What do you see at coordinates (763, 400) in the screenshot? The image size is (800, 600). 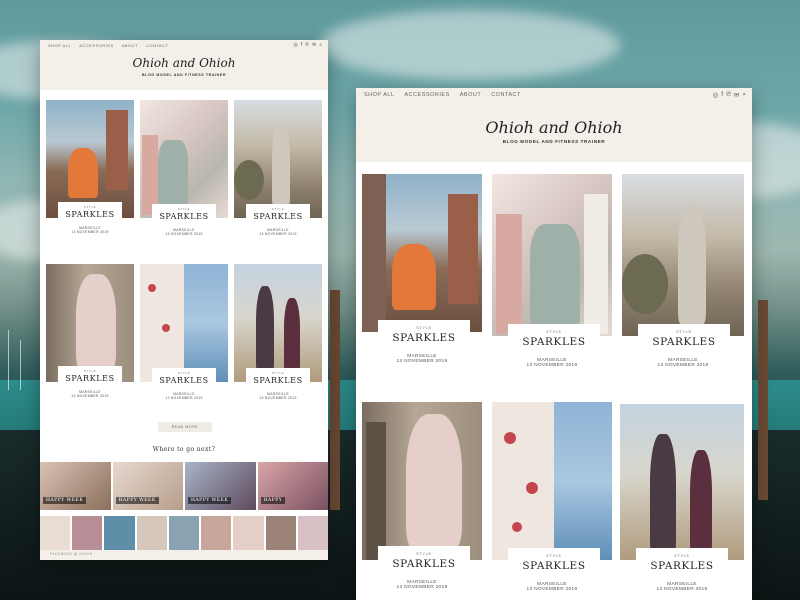 I see `mooring-post` at bounding box center [763, 400].